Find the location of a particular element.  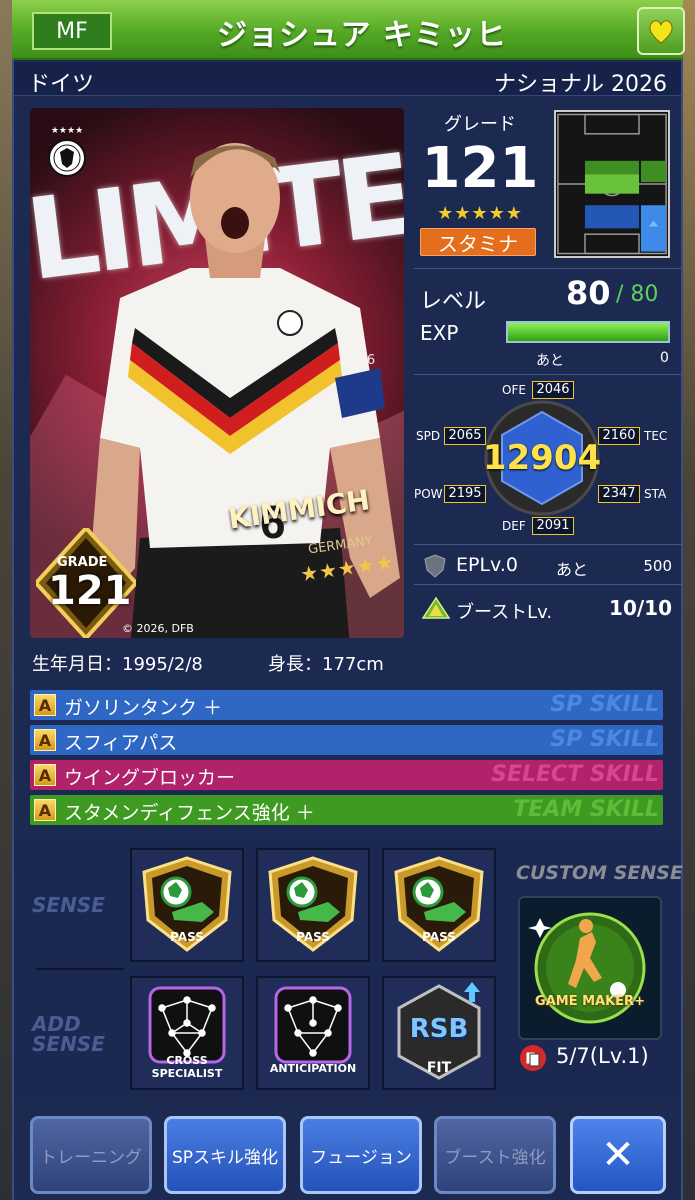

exp-bar-fill is located at coordinates (588, 332).